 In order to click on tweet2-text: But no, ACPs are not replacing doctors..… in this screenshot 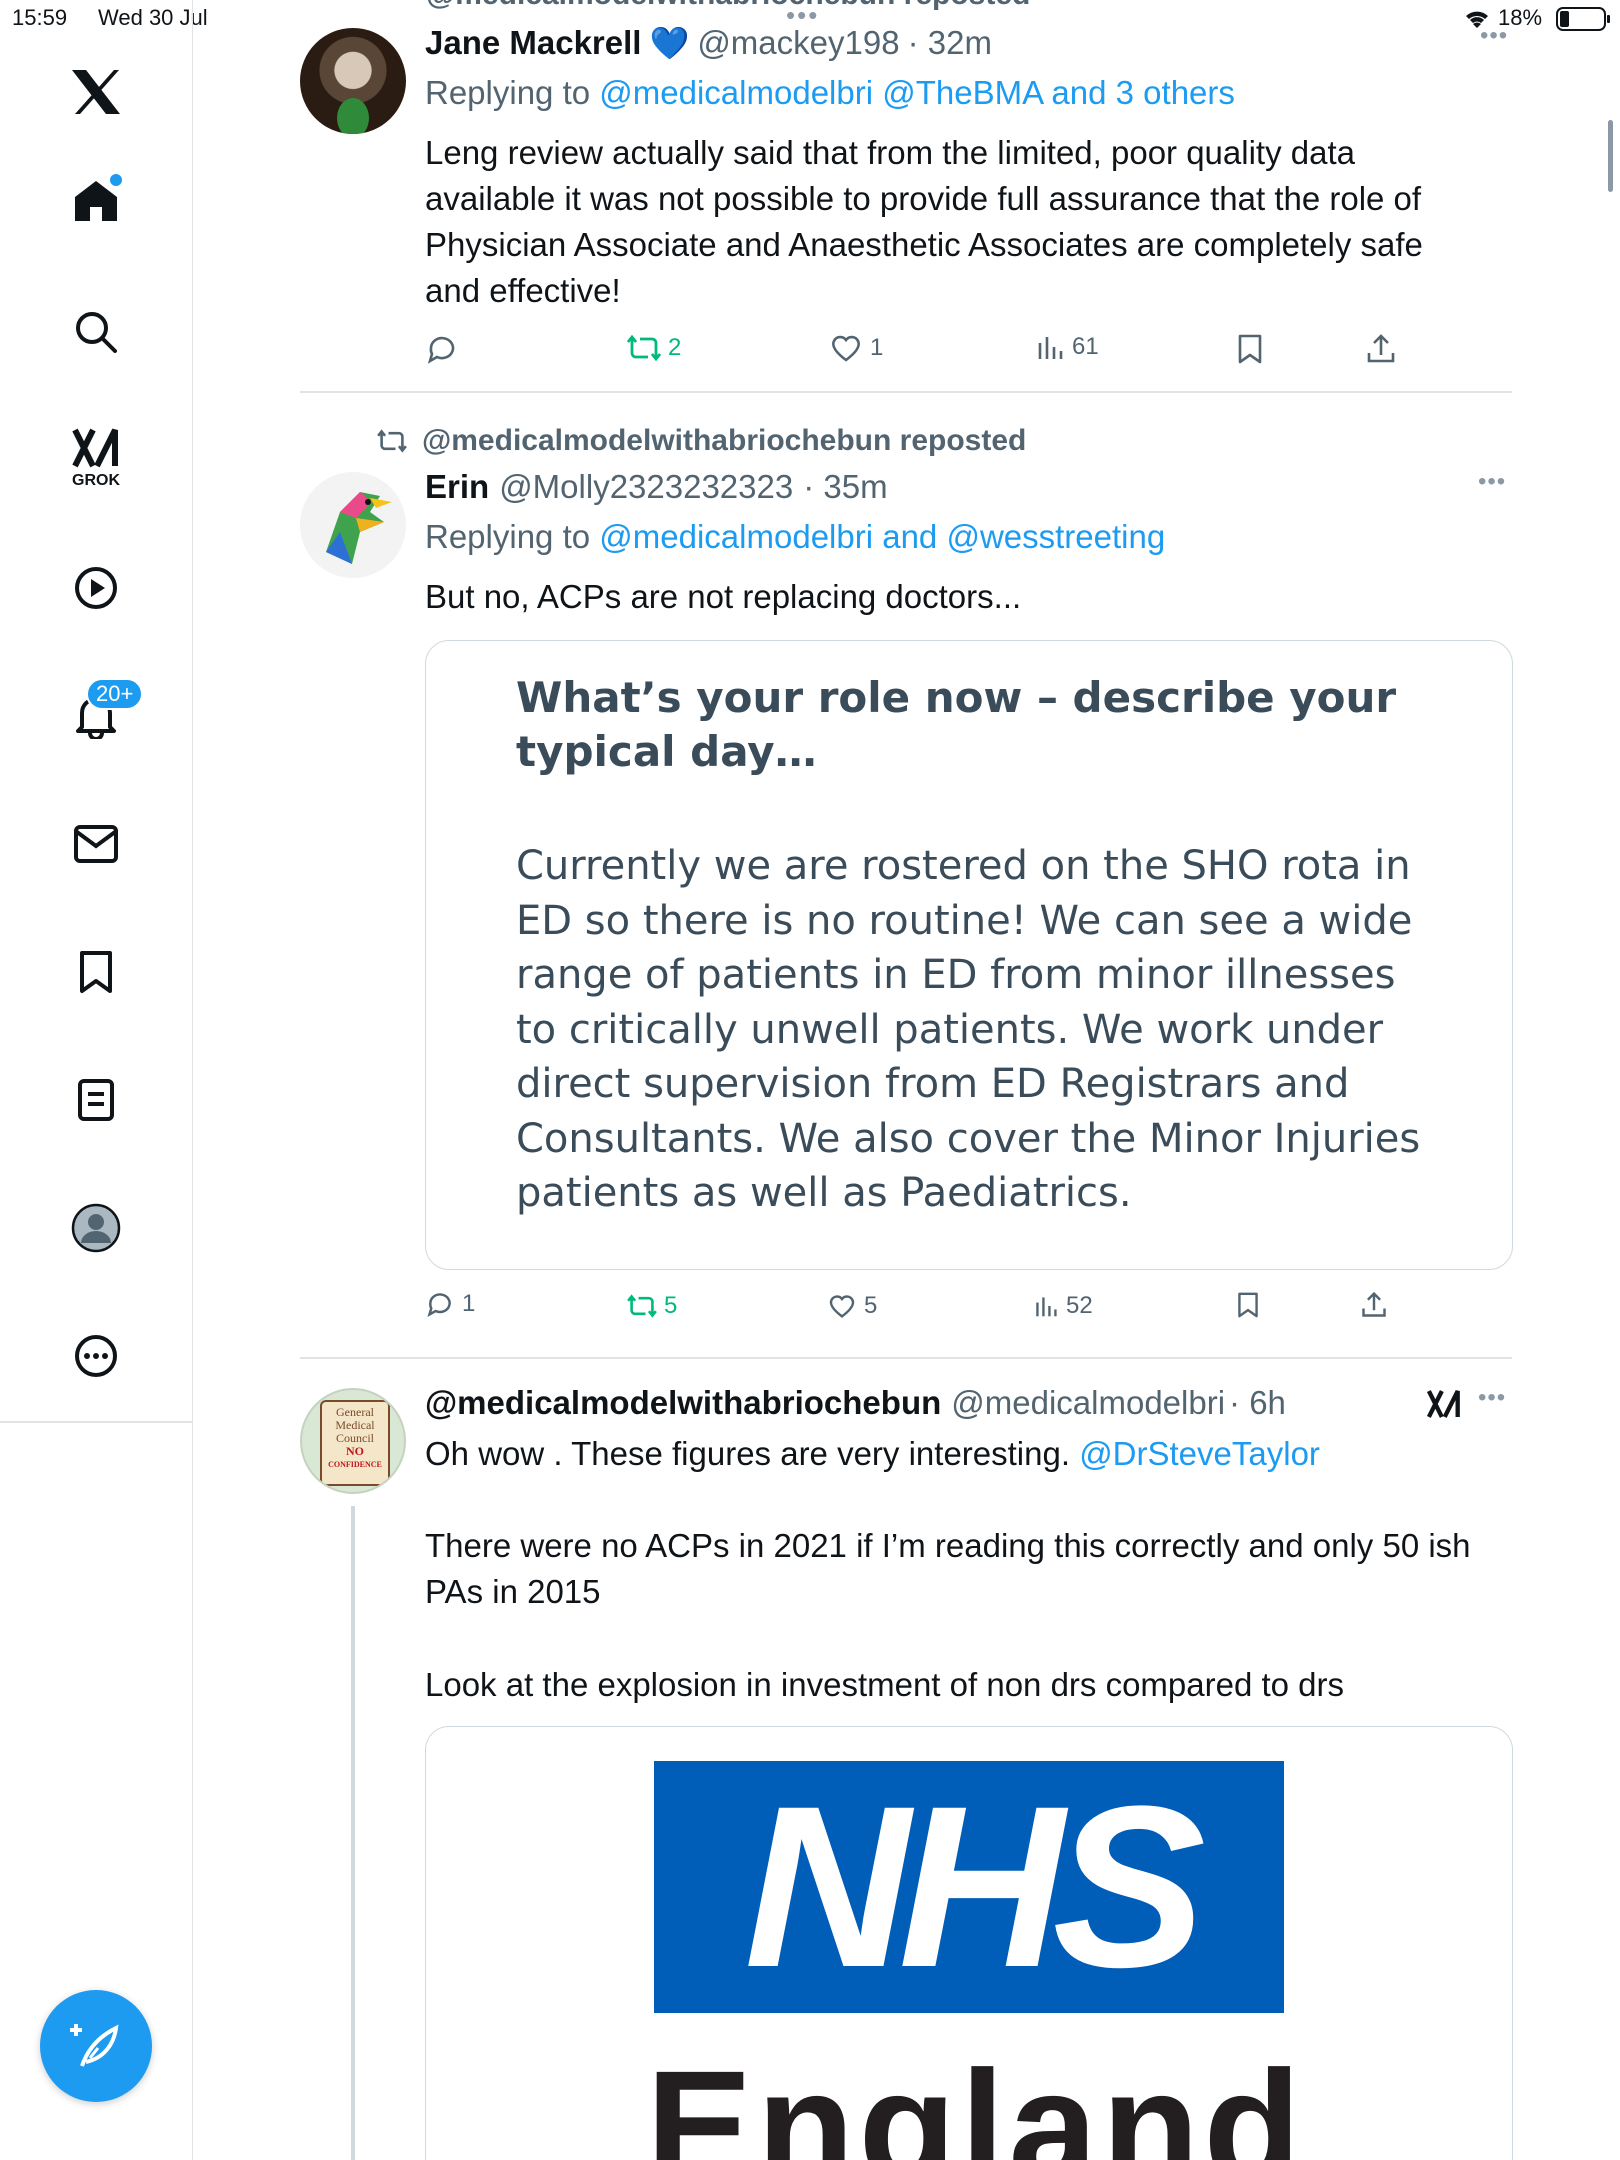, I will do `click(723, 596)`.